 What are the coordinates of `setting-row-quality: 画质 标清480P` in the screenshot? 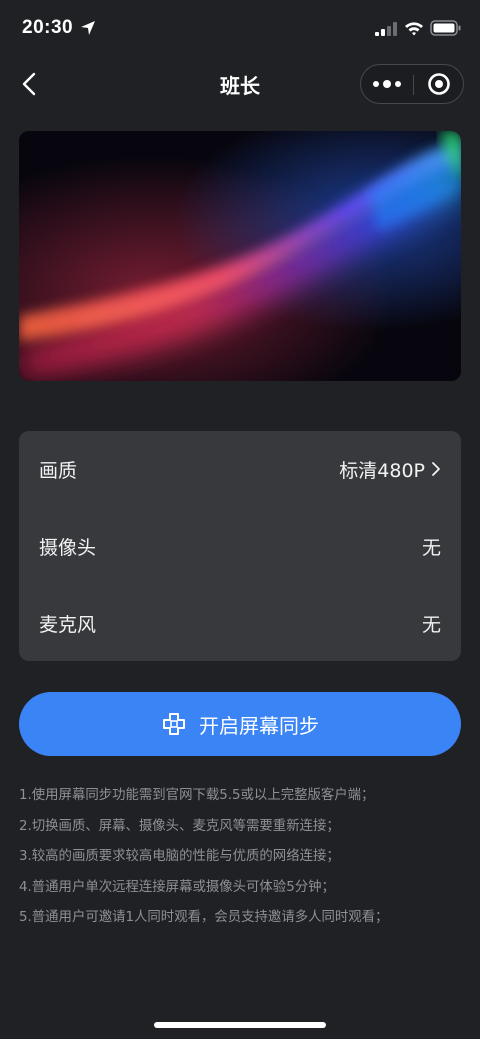 It's located at (240, 469).